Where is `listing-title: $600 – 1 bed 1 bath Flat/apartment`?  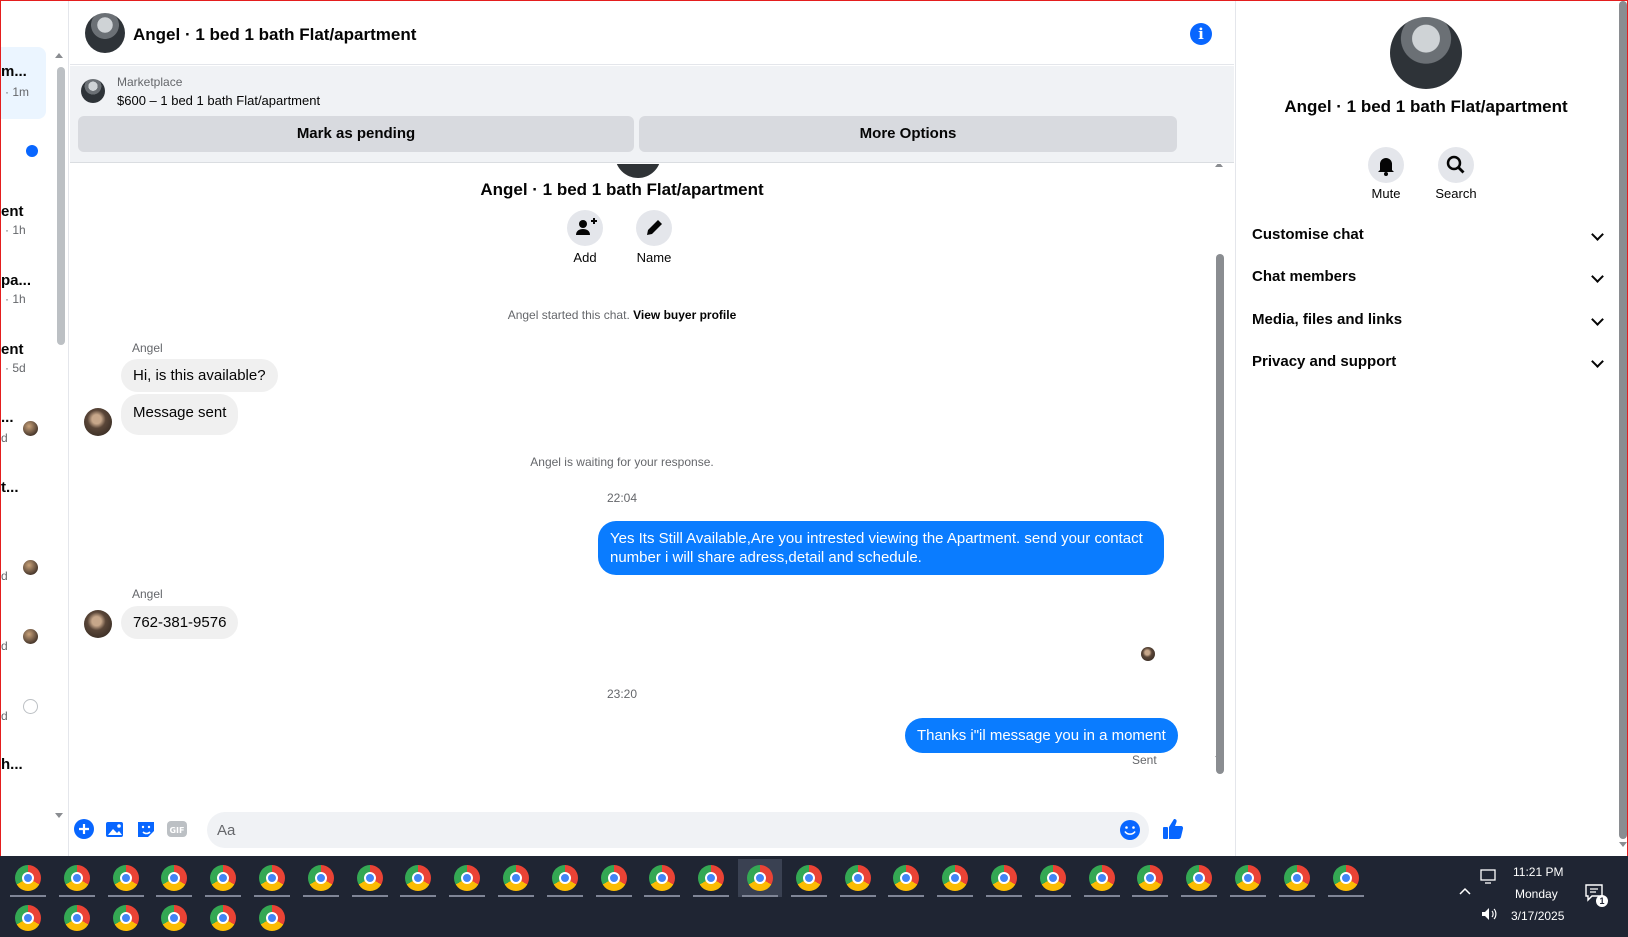 listing-title: $600 – 1 bed 1 bath Flat/apartment is located at coordinates (218, 100).